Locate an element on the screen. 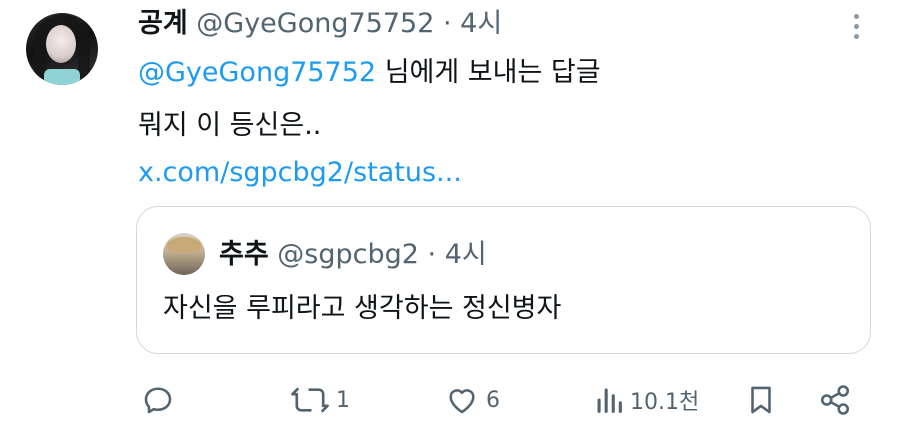  quoted-author-avatar is located at coordinates (184, 254).